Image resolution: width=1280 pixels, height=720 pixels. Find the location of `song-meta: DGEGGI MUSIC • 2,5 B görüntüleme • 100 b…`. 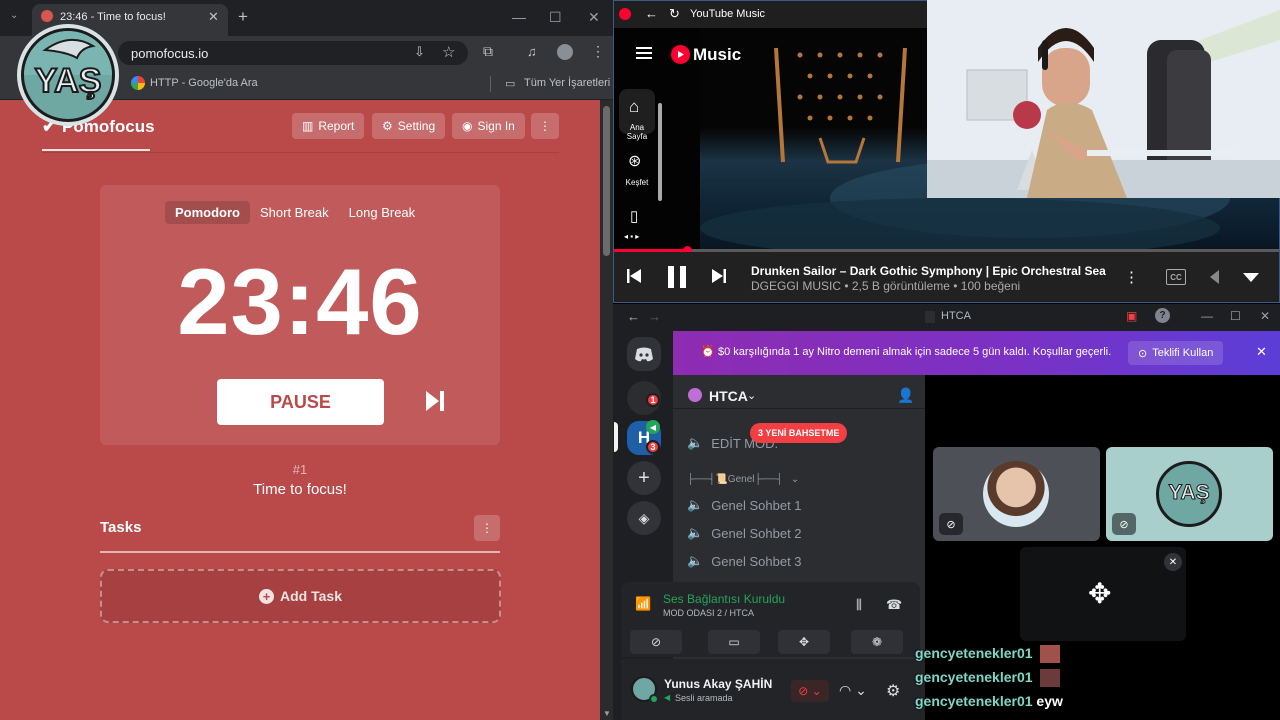

song-meta: DGEGGI MUSIC • 2,5 B görüntüleme • 100 b… is located at coordinates (885, 286).